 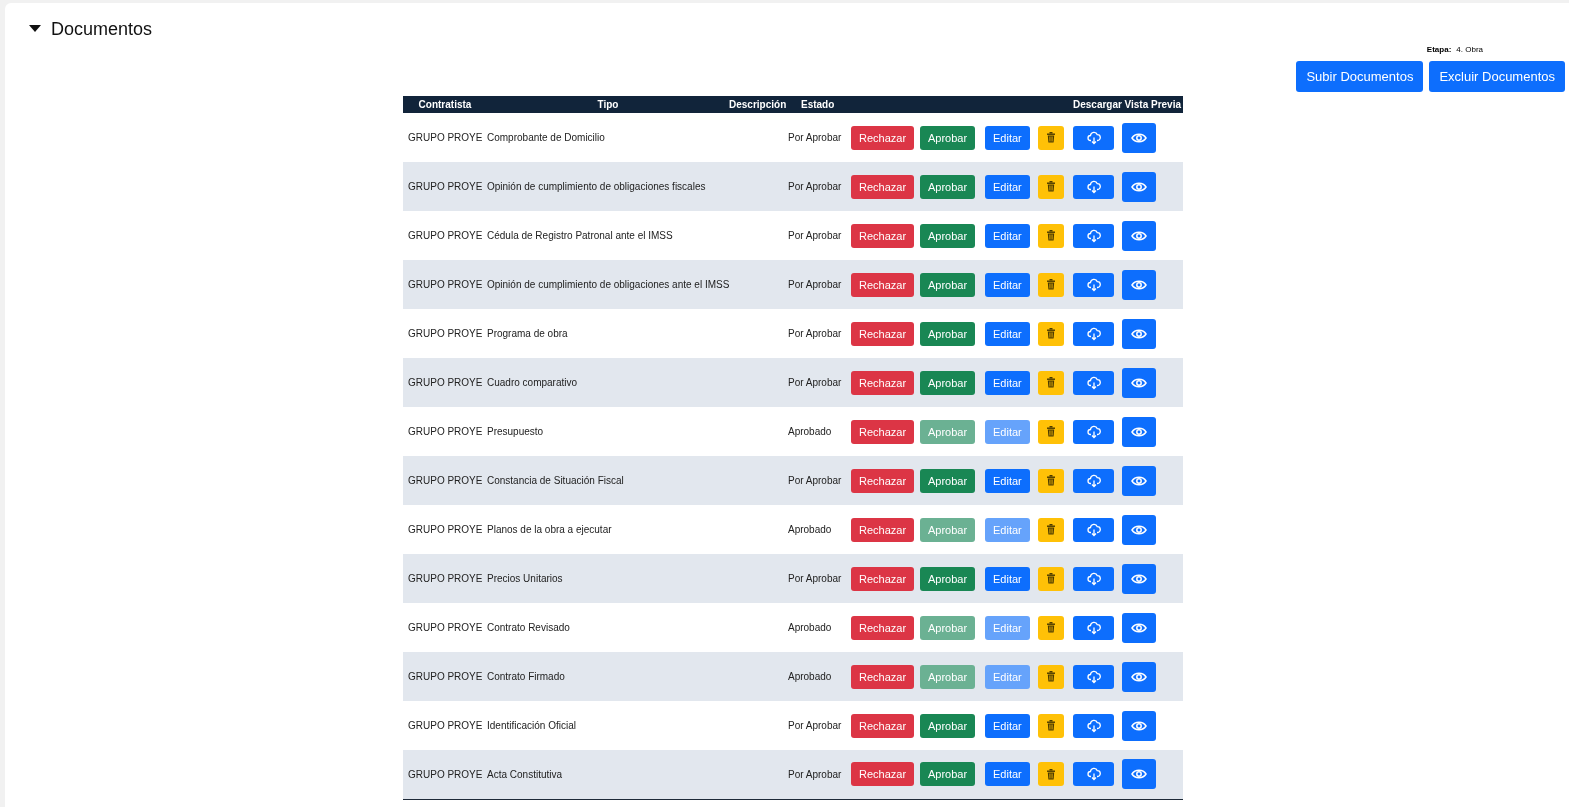 What do you see at coordinates (1360, 76) in the screenshot?
I see `action-button: Subir Documentos` at bounding box center [1360, 76].